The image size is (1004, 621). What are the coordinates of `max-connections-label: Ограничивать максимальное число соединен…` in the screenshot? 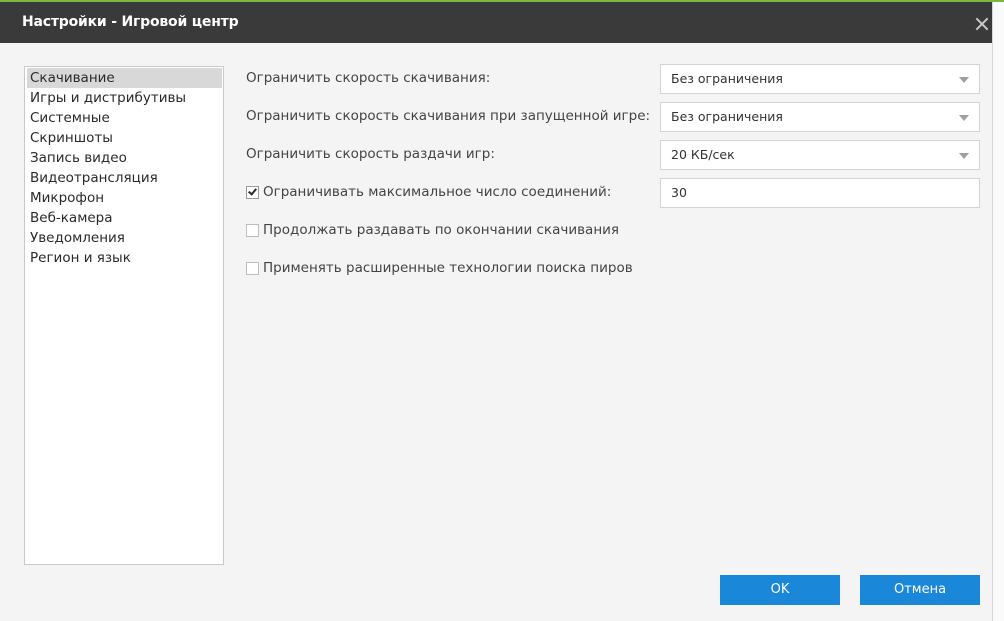 It's located at (437, 192).